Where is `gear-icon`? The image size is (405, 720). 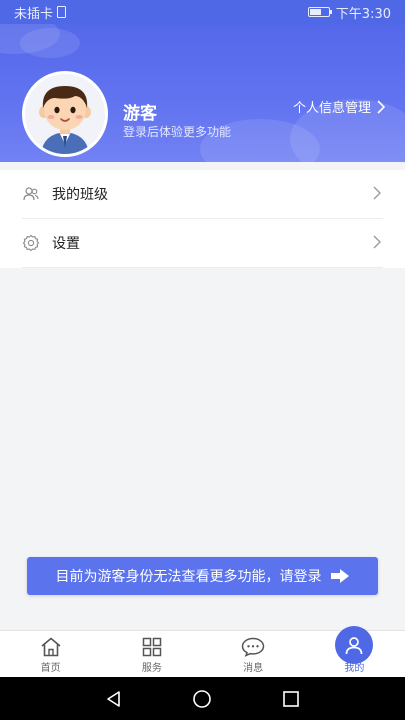
gear-icon is located at coordinates (31, 243).